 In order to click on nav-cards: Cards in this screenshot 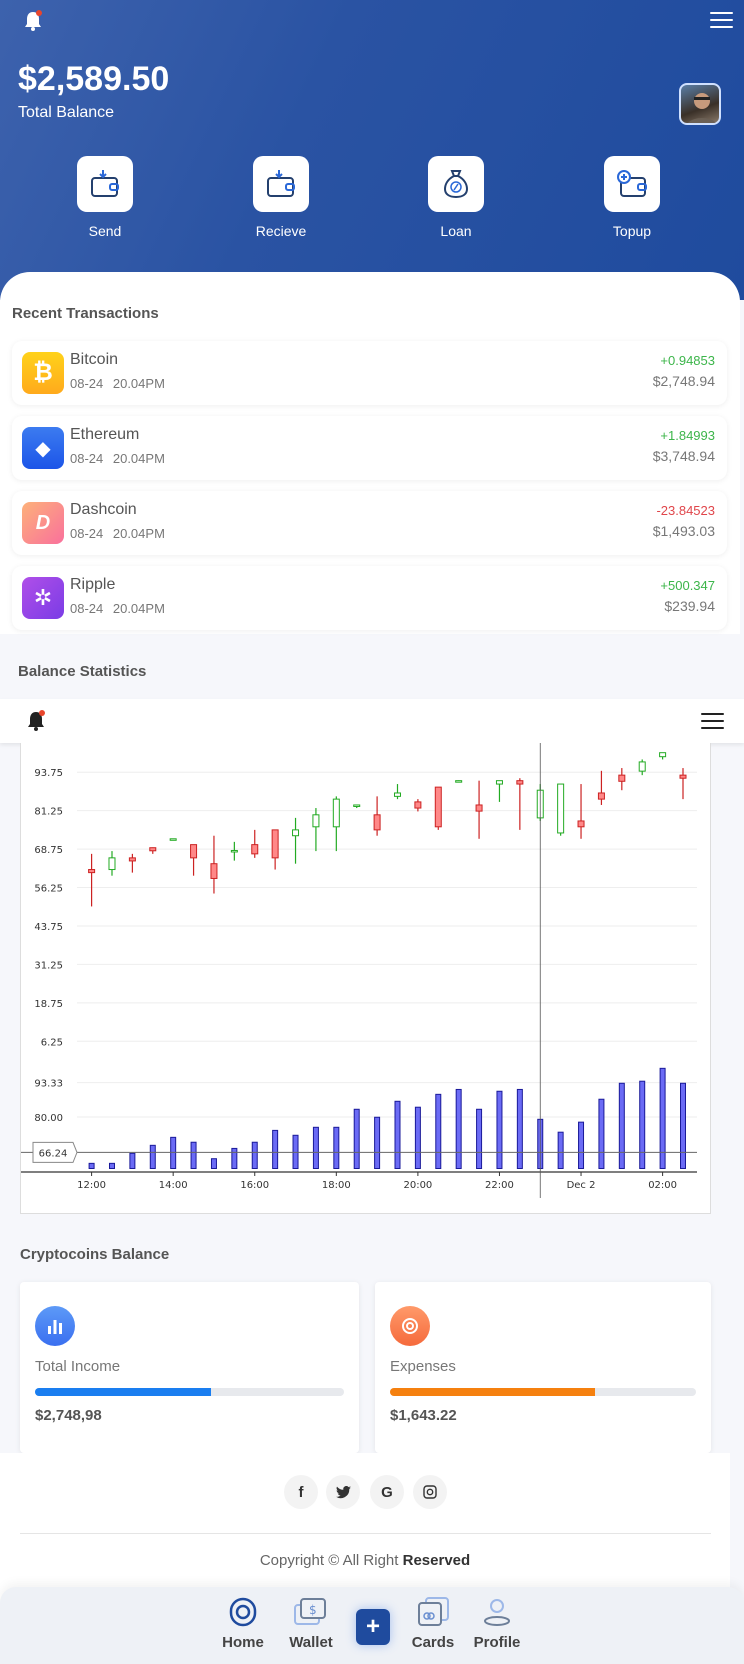, I will do `click(433, 1624)`.